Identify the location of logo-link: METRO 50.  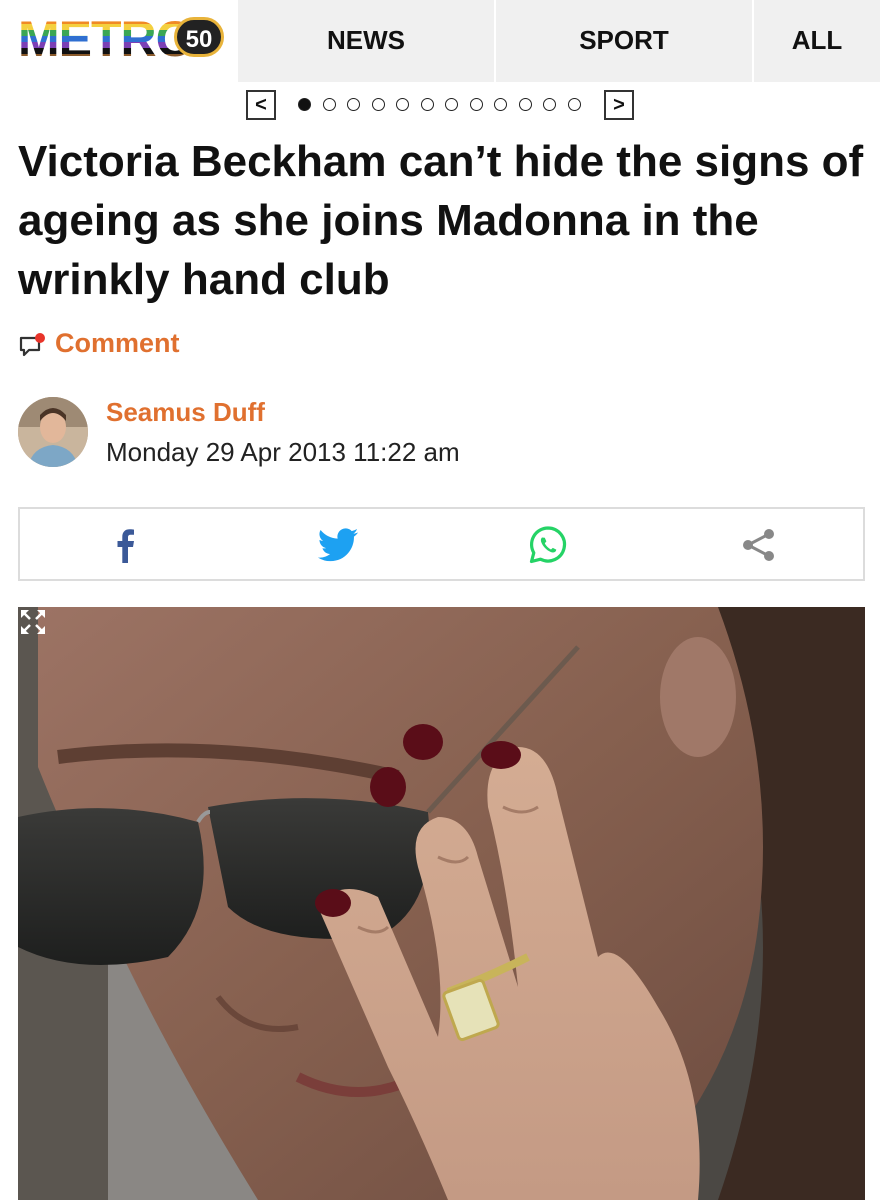
(118, 41).